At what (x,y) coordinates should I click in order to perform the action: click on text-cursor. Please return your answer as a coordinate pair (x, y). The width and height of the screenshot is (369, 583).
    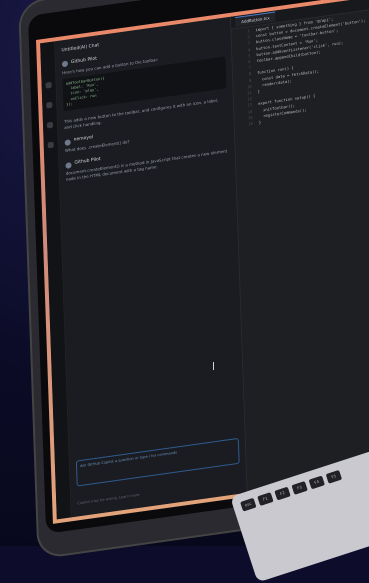
    Looking at the image, I should click on (213, 366).